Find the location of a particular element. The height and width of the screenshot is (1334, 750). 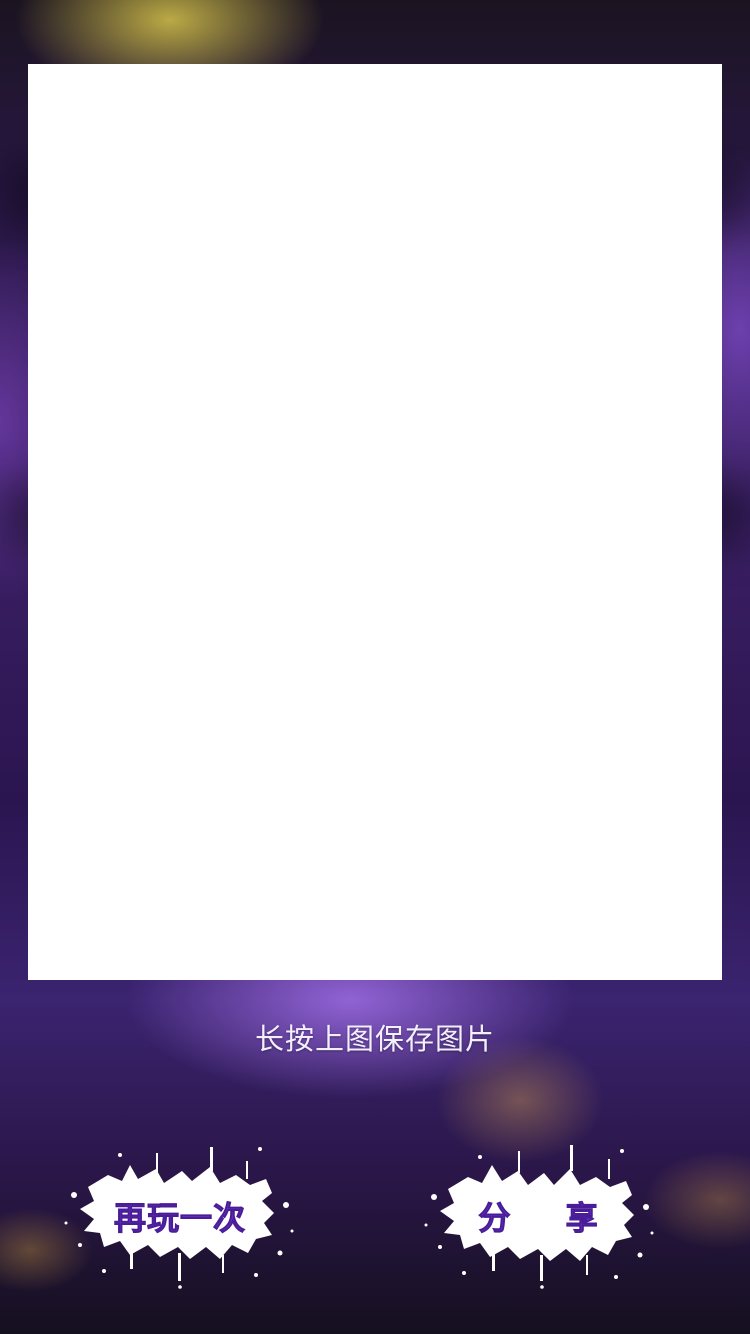

play-again-label: 再玩一次 is located at coordinates (179, 1218).